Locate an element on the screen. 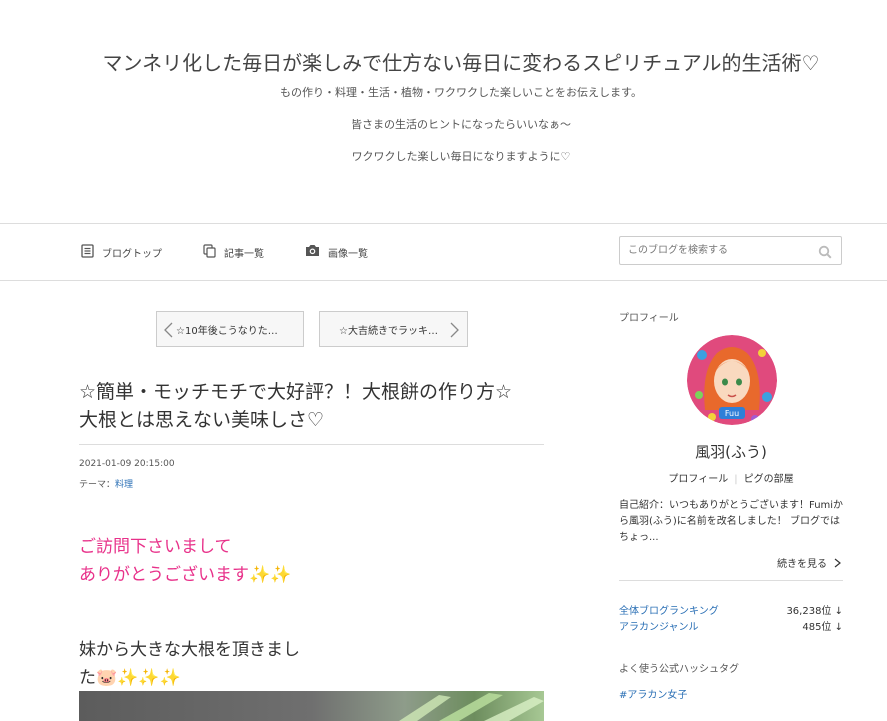 The width and height of the screenshot is (887, 721). ranking-overall-link: 全体ブログランキング is located at coordinates (669, 611).